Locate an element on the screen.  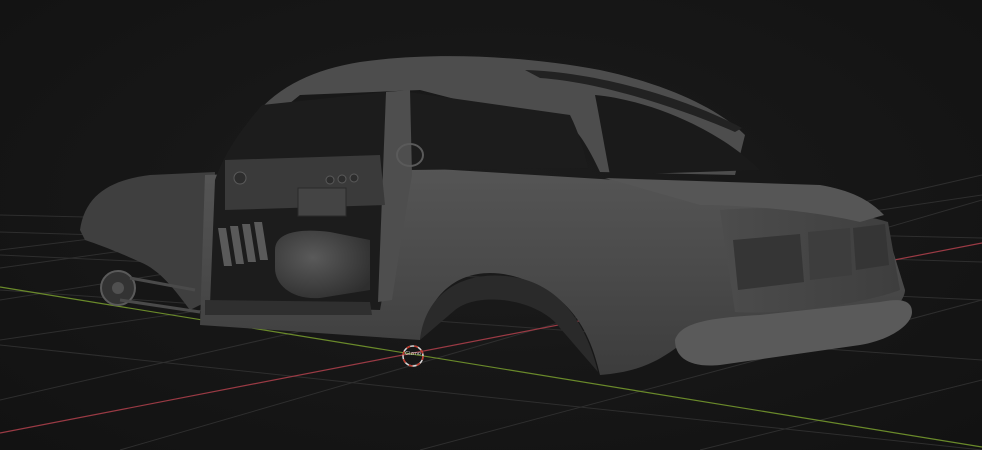
console-box is located at coordinates (322, 202).